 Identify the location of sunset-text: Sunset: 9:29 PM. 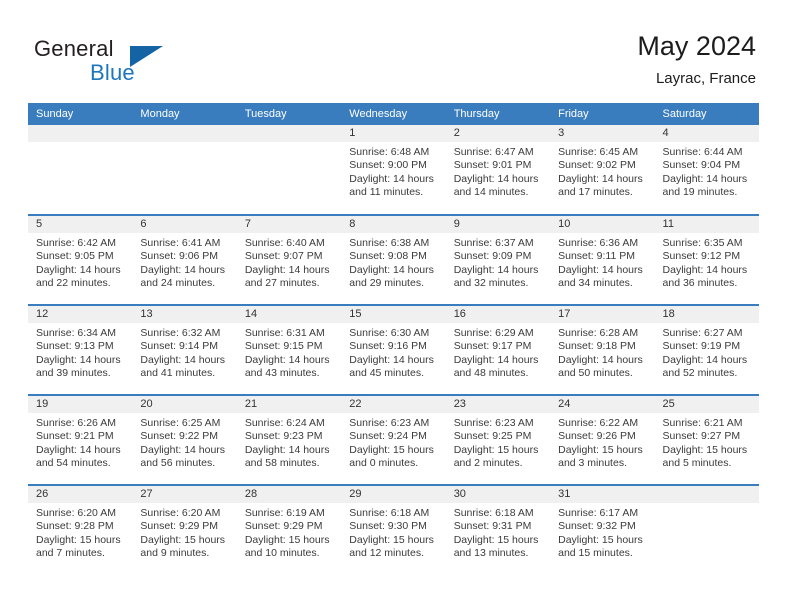
(283, 526).